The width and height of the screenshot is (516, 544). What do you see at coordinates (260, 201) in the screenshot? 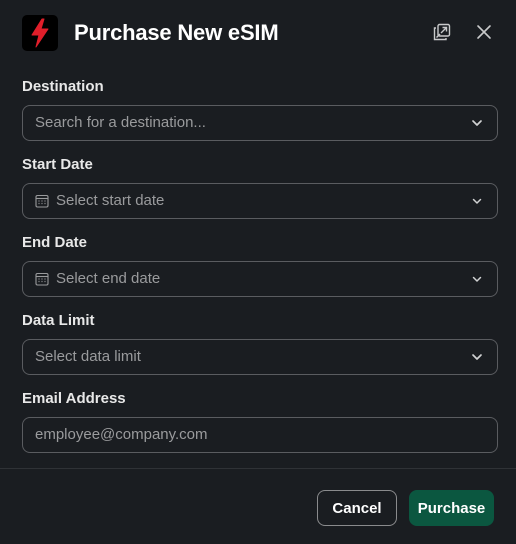
I see `start-date-picker: Select start date` at bounding box center [260, 201].